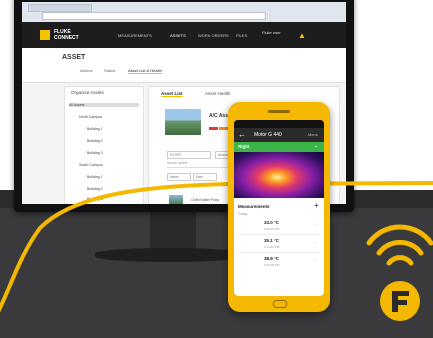 The image size is (433, 338). What do you see at coordinates (135, 35) in the screenshot?
I see `nav-measurements: MEASUREMENTS` at bounding box center [135, 35].